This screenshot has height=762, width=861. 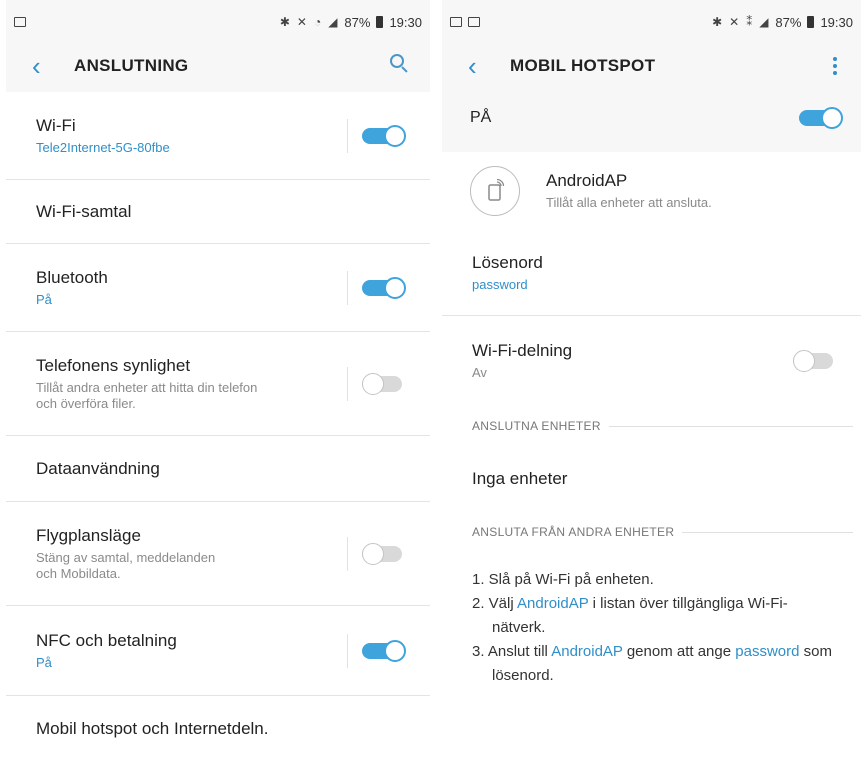 What do you see at coordinates (98, 468) in the screenshot?
I see `setting-label: Dataanvändning` at bounding box center [98, 468].